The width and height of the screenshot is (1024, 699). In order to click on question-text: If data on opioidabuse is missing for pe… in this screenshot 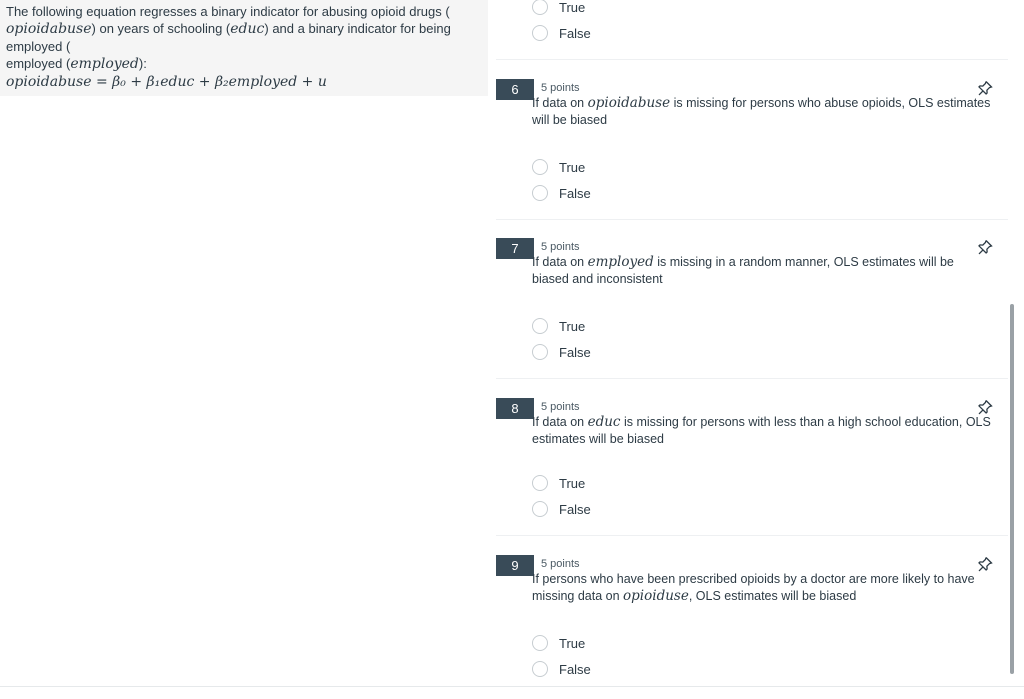, I will do `click(761, 111)`.